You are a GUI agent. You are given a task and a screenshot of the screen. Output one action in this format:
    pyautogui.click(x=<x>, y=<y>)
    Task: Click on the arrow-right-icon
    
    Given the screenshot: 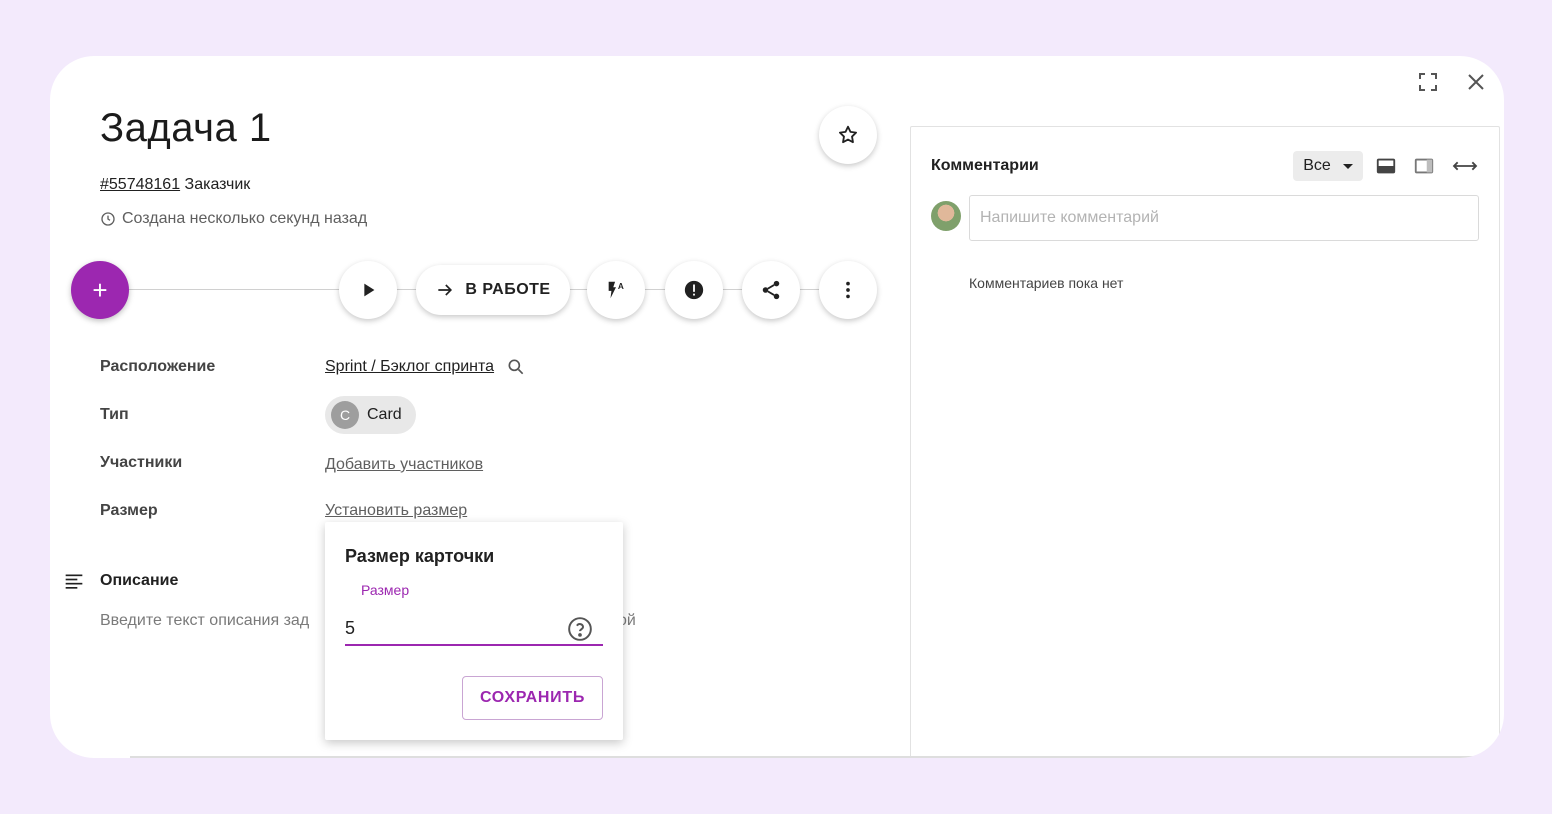 What is the action you would take?
    pyautogui.click(x=445, y=290)
    